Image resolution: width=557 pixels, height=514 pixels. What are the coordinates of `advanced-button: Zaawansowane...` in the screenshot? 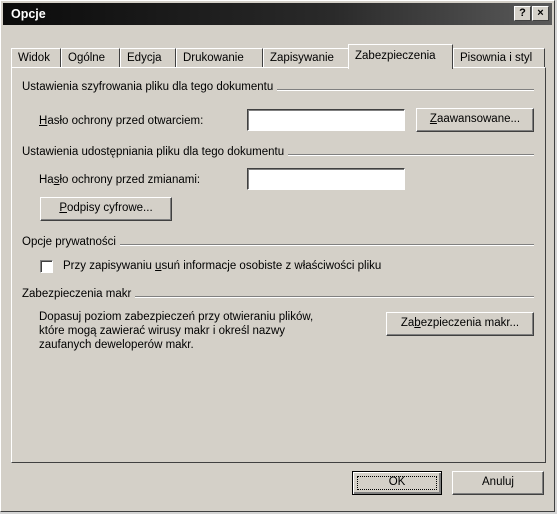 It's located at (475, 120).